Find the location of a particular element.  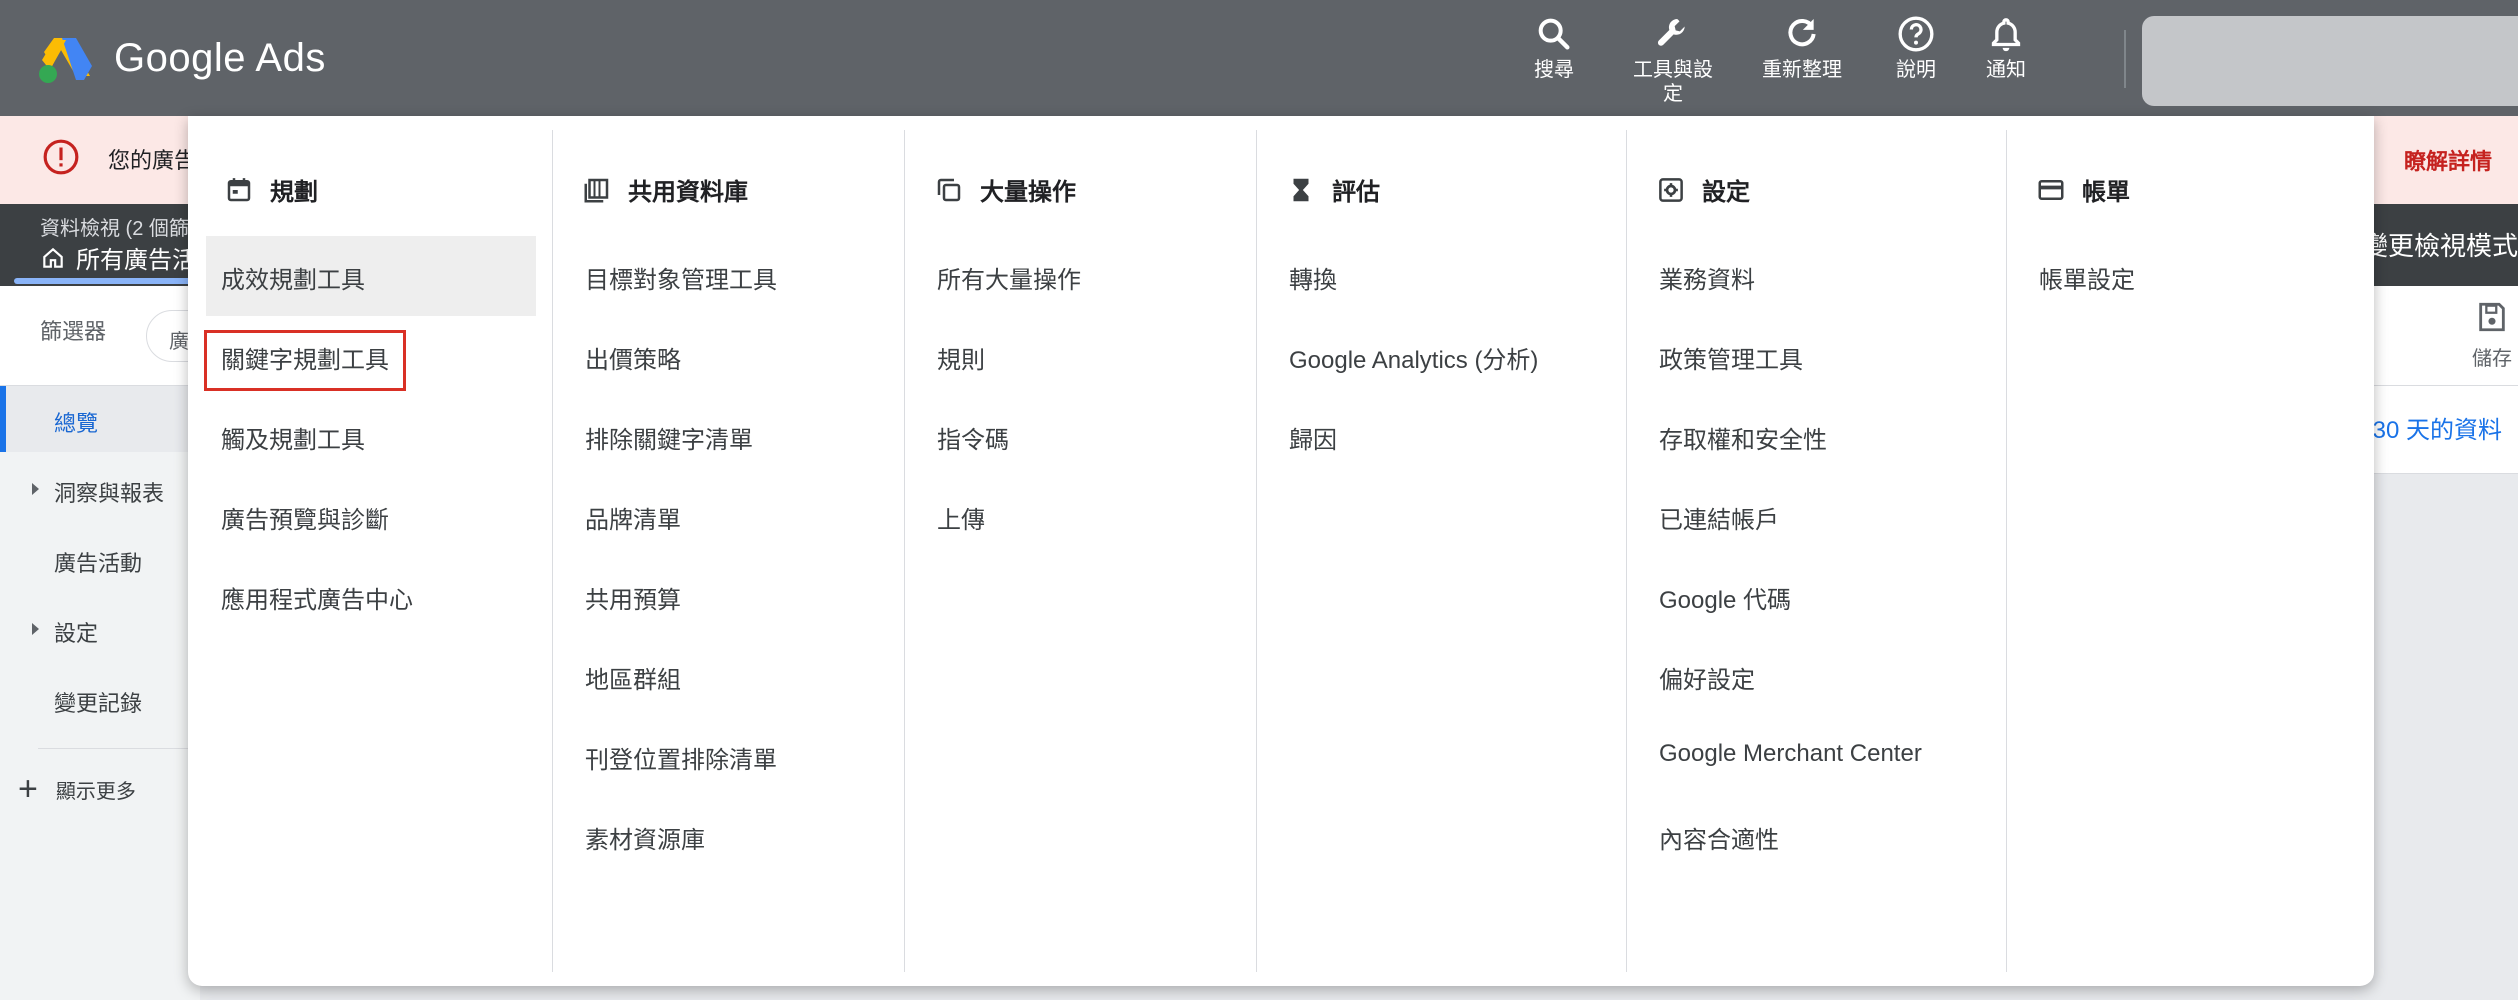

menu-item-audience-manager: 目標對象管理工具 is located at coordinates (673, 276).